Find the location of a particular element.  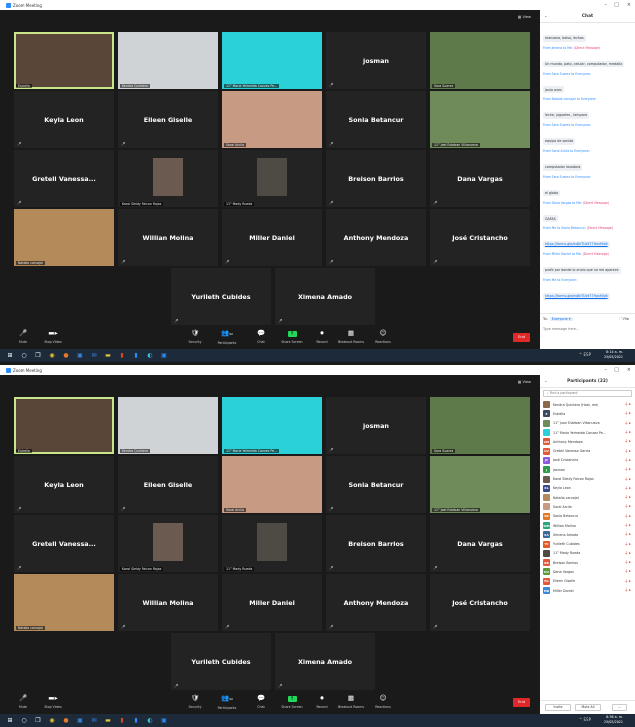

participant-row: Sarai Arcila ⏚▸ is located at coordinates (588, 506).